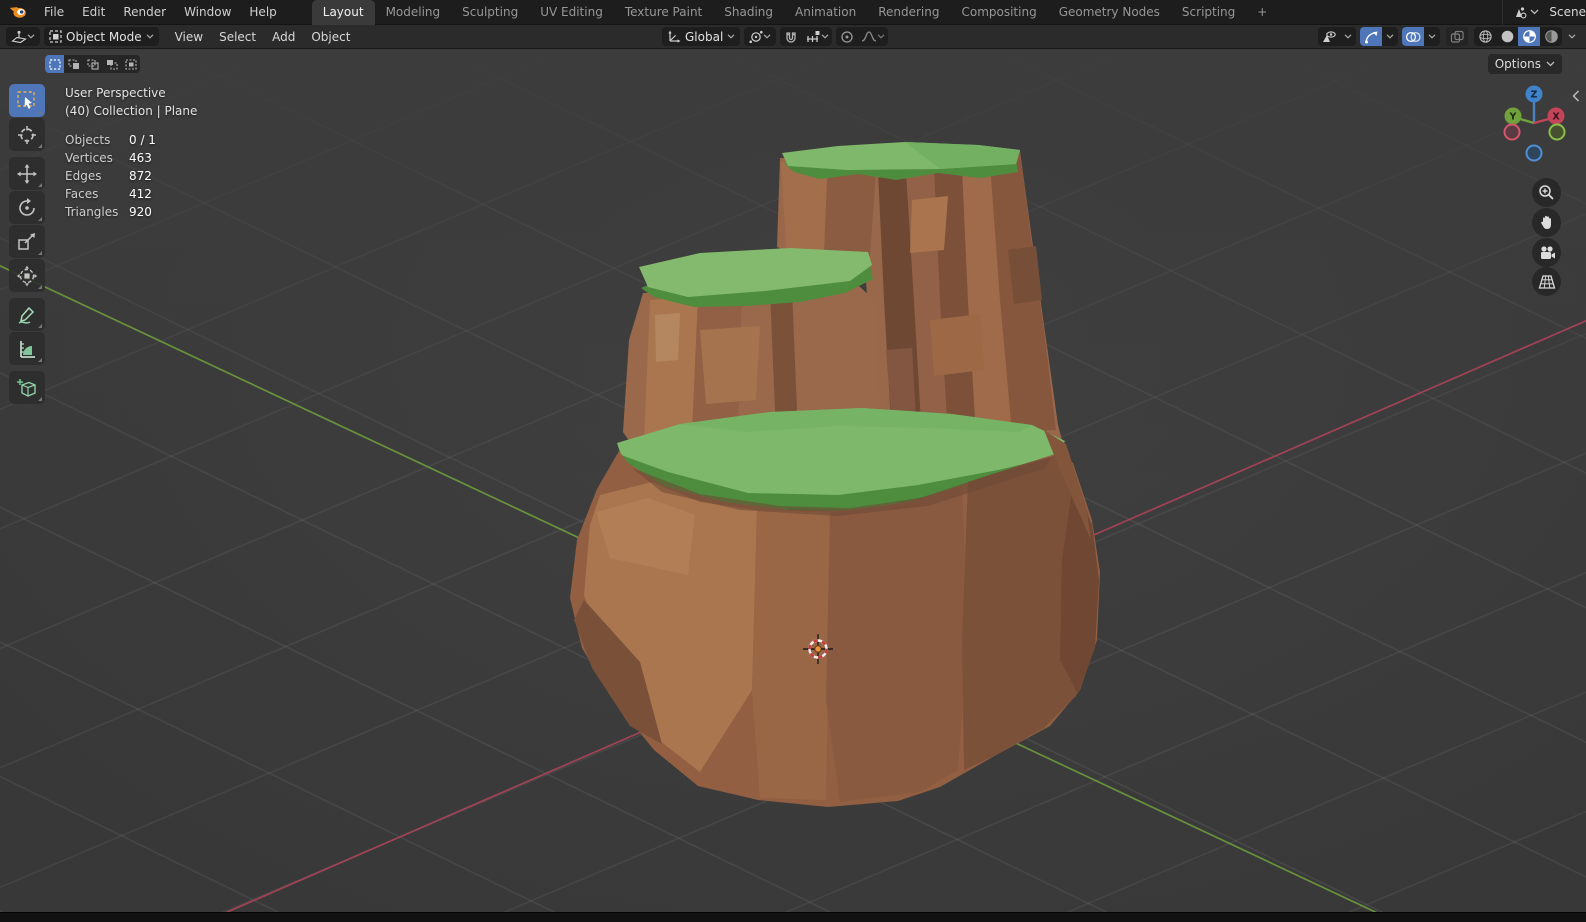  I want to click on tool-measure, so click(27, 348).